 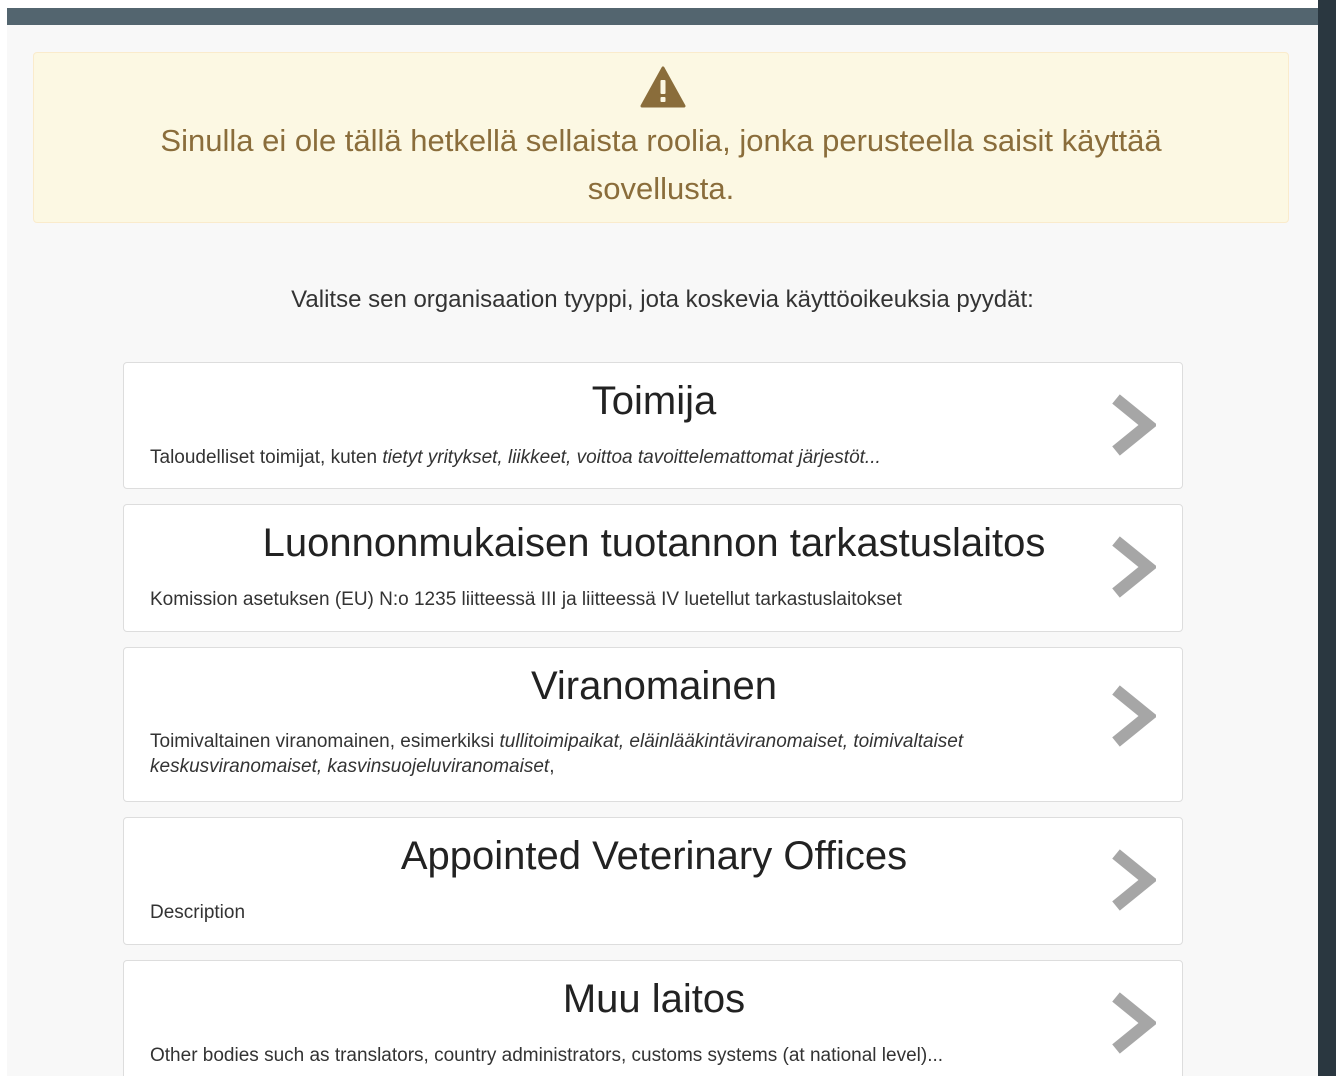 What do you see at coordinates (663, 87) in the screenshot?
I see `warning-triangle-icon` at bounding box center [663, 87].